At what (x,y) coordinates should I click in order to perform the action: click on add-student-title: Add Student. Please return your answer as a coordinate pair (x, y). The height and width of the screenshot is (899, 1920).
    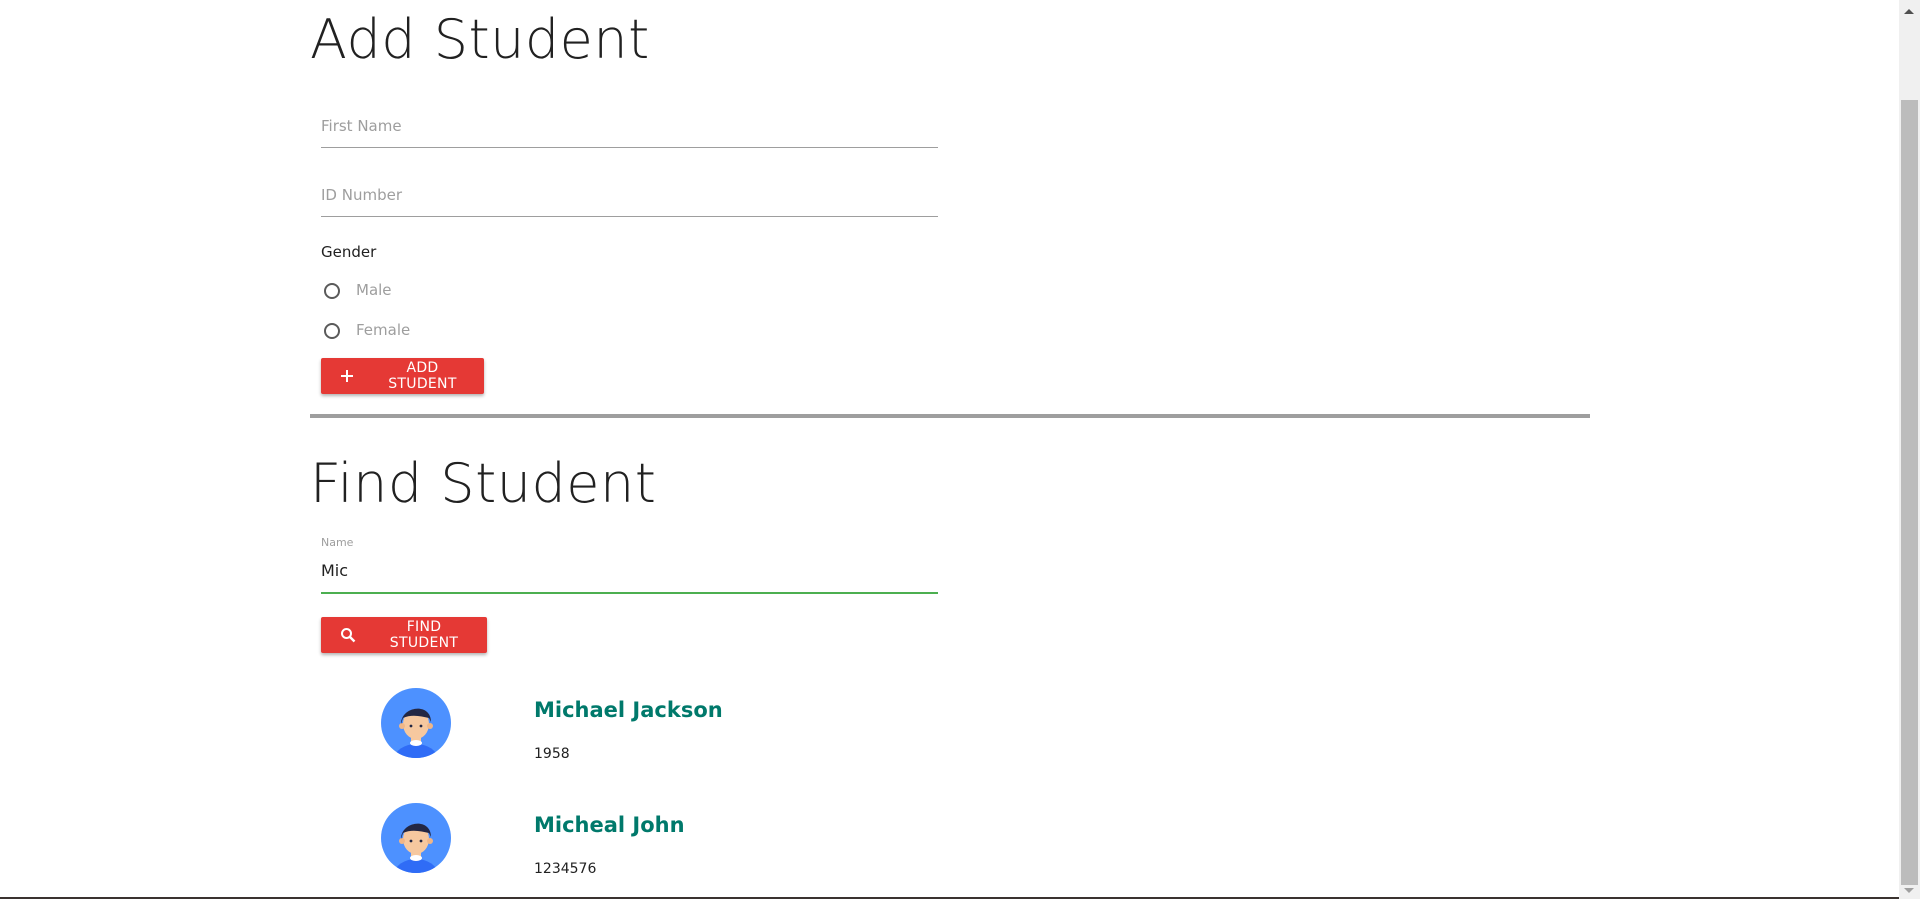
    Looking at the image, I should click on (480, 39).